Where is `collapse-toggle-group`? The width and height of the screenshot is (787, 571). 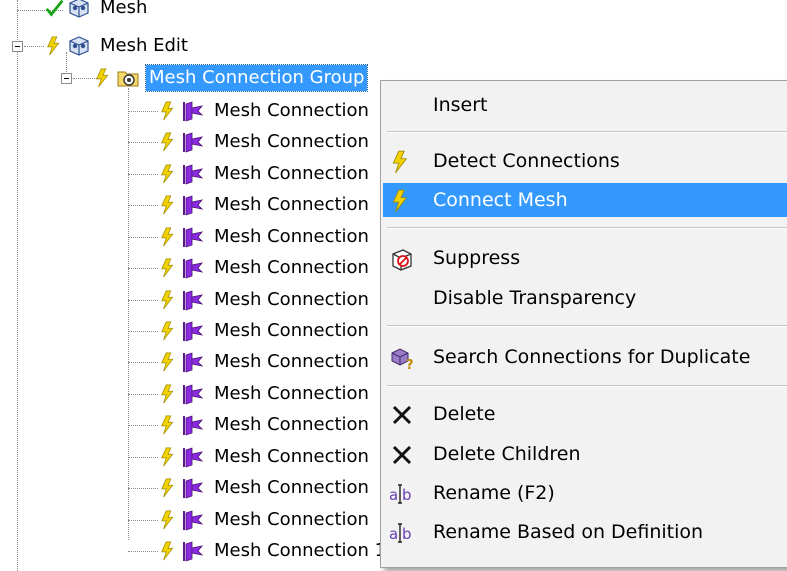 collapse-toggle-group is located at coordinates (66, 78).